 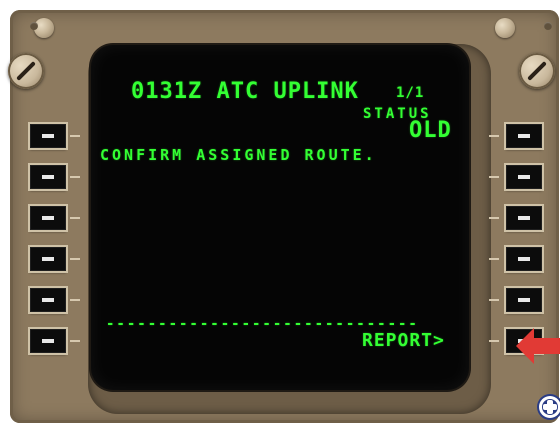 I want to click on page-title: 0131z ATC UPLINK, so click(x=245, y=91).